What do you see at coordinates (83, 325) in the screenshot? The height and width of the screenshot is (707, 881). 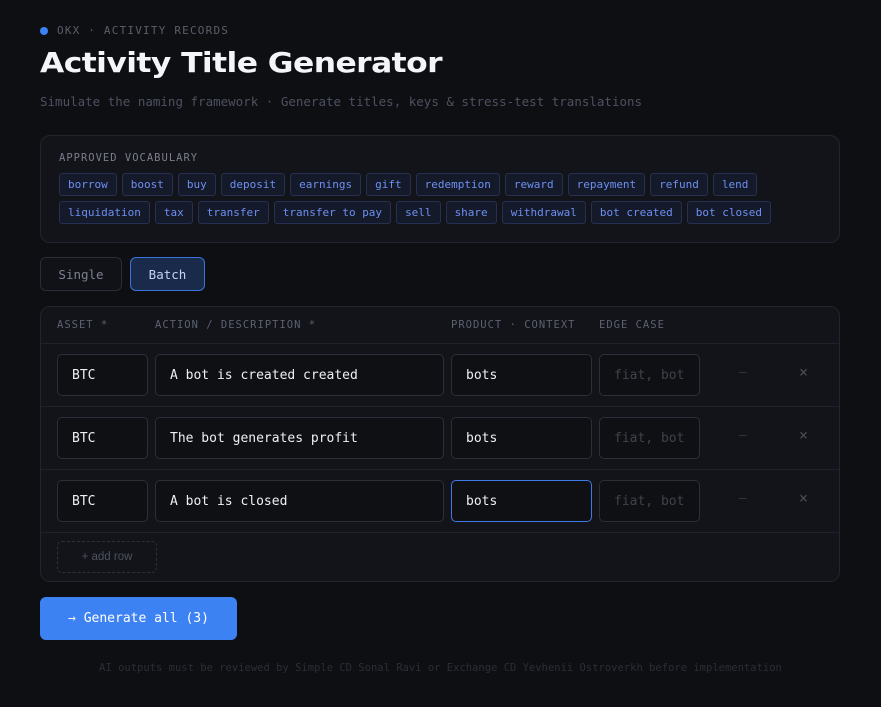 I see `column-header-asset: ASSET *` at bounding box center [83, 325].